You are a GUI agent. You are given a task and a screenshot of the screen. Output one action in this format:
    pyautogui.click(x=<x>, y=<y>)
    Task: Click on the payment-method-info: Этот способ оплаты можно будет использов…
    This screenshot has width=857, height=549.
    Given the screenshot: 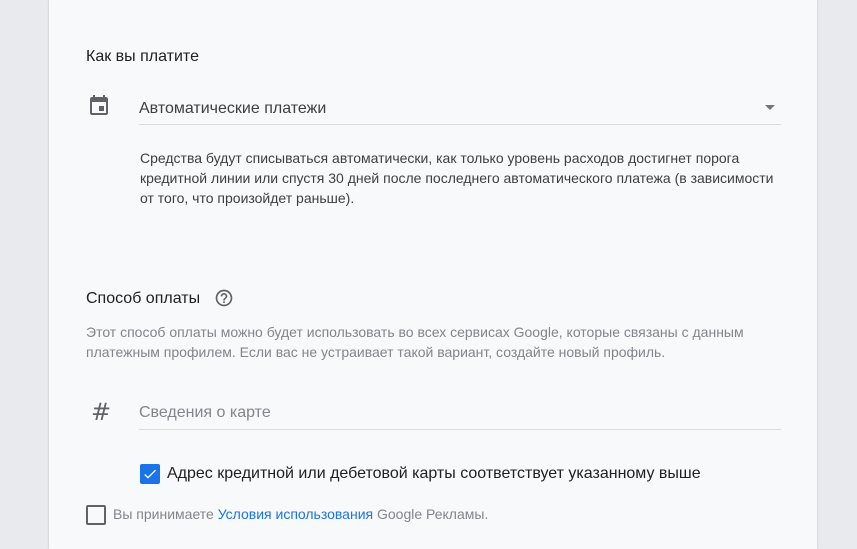 What is the action you would take?
    pyautogui.click(x=415, y=342)
    